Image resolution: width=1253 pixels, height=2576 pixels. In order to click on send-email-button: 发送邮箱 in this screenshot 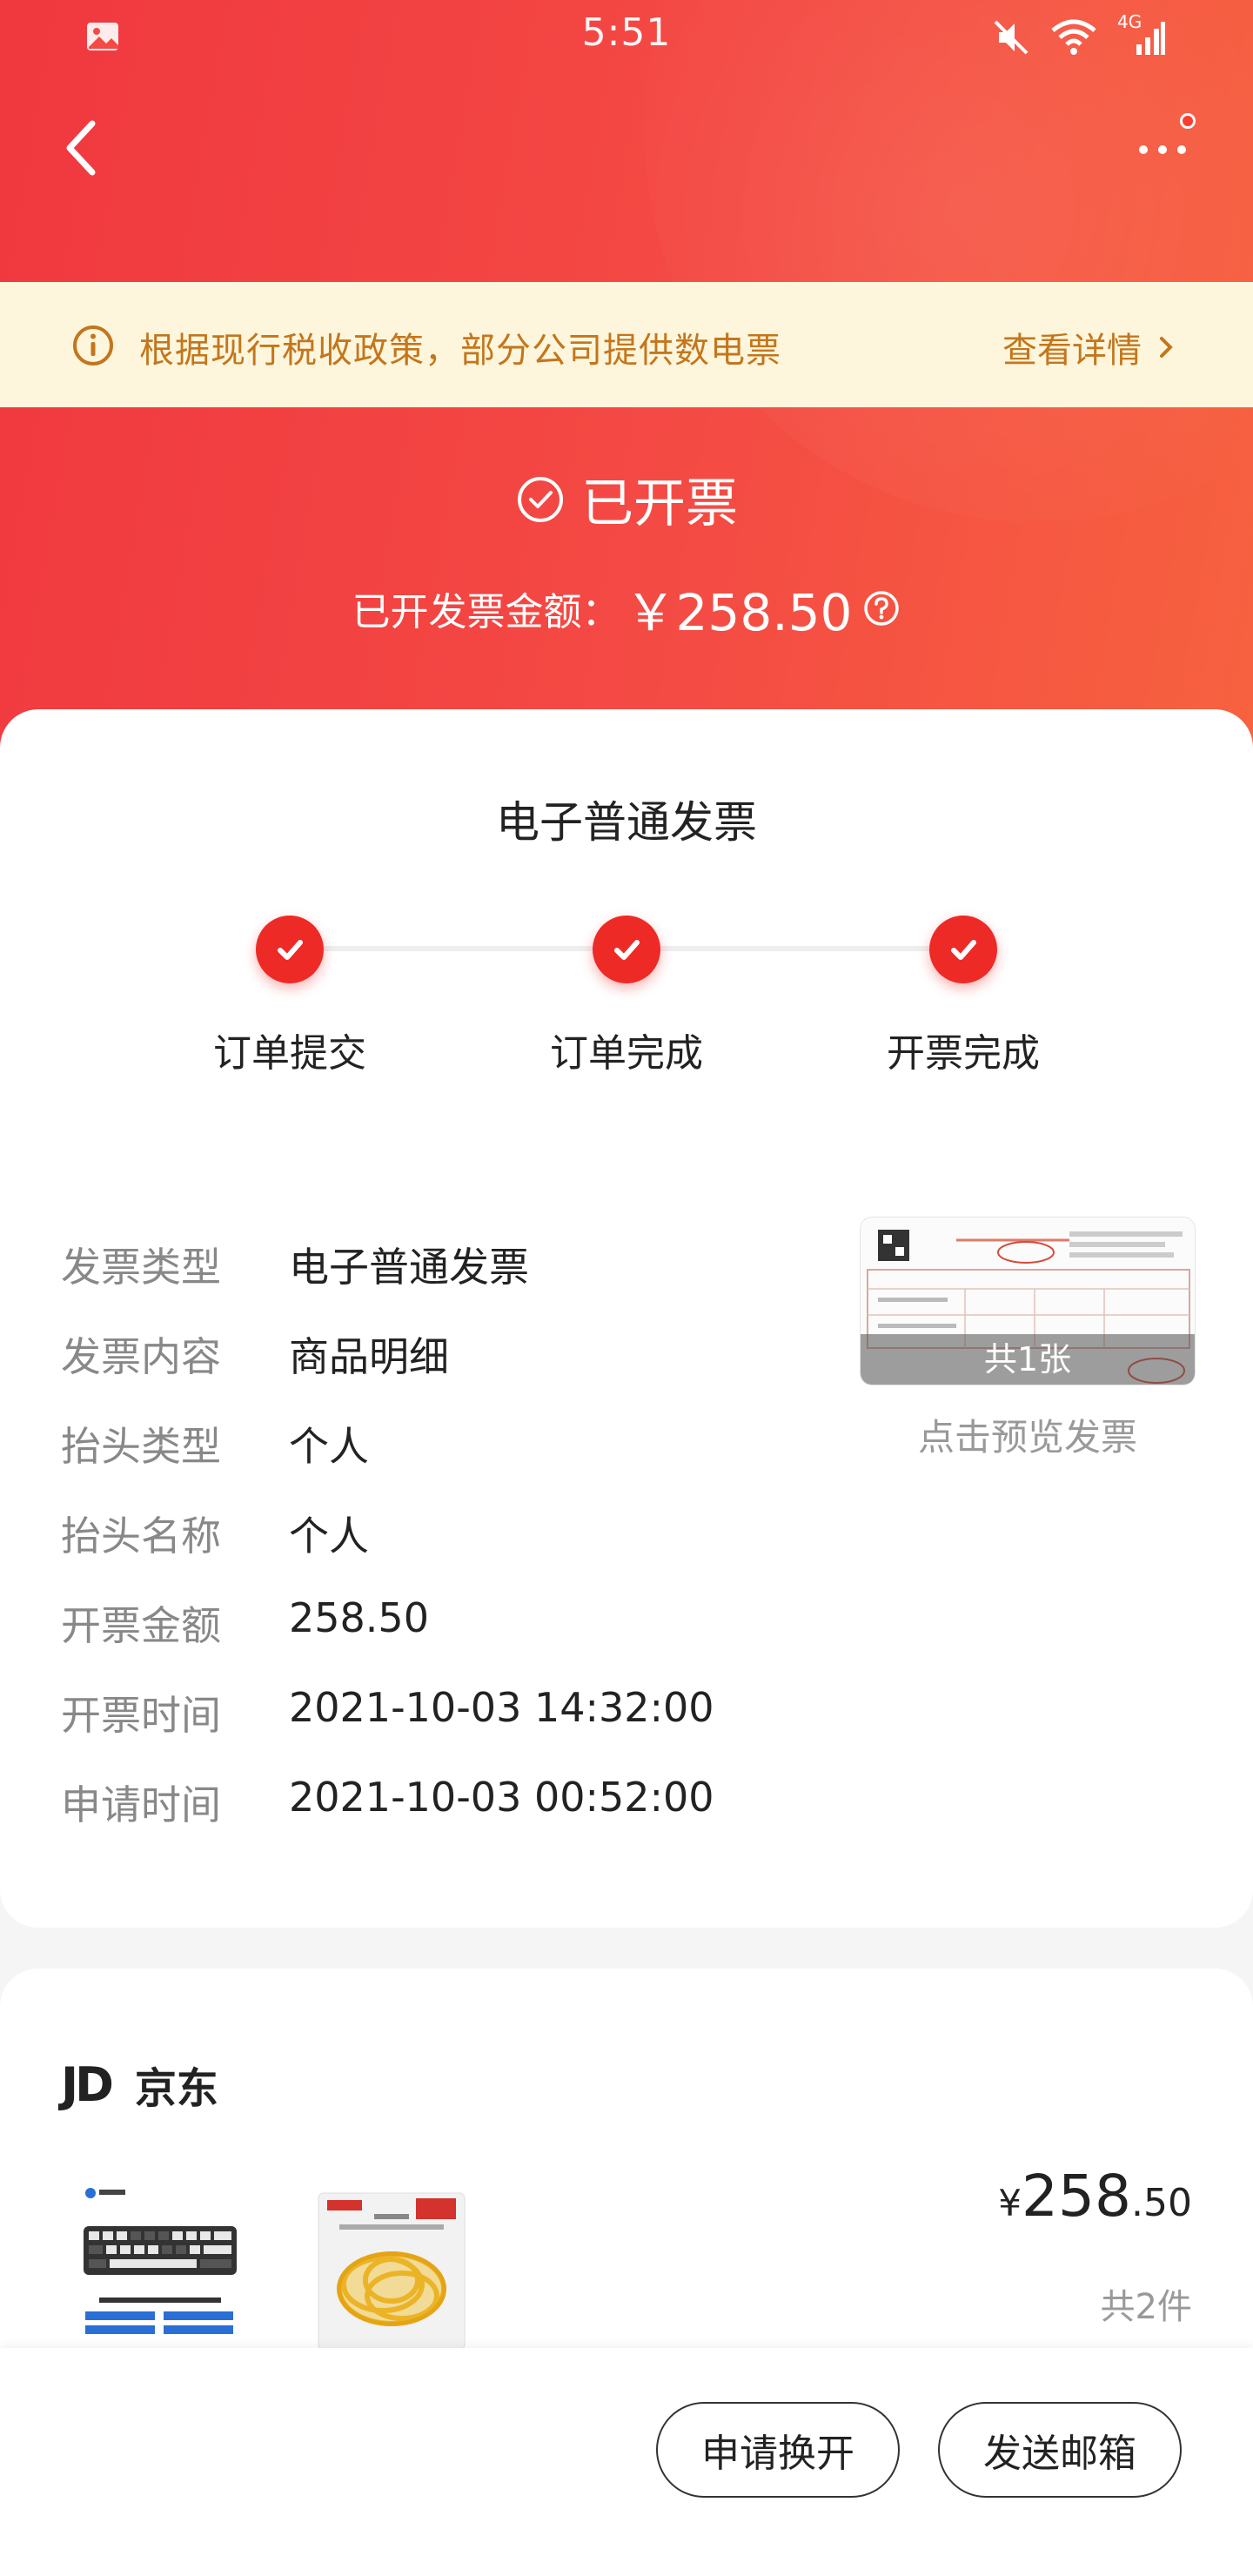, I will do `click(1060, 2450)`.